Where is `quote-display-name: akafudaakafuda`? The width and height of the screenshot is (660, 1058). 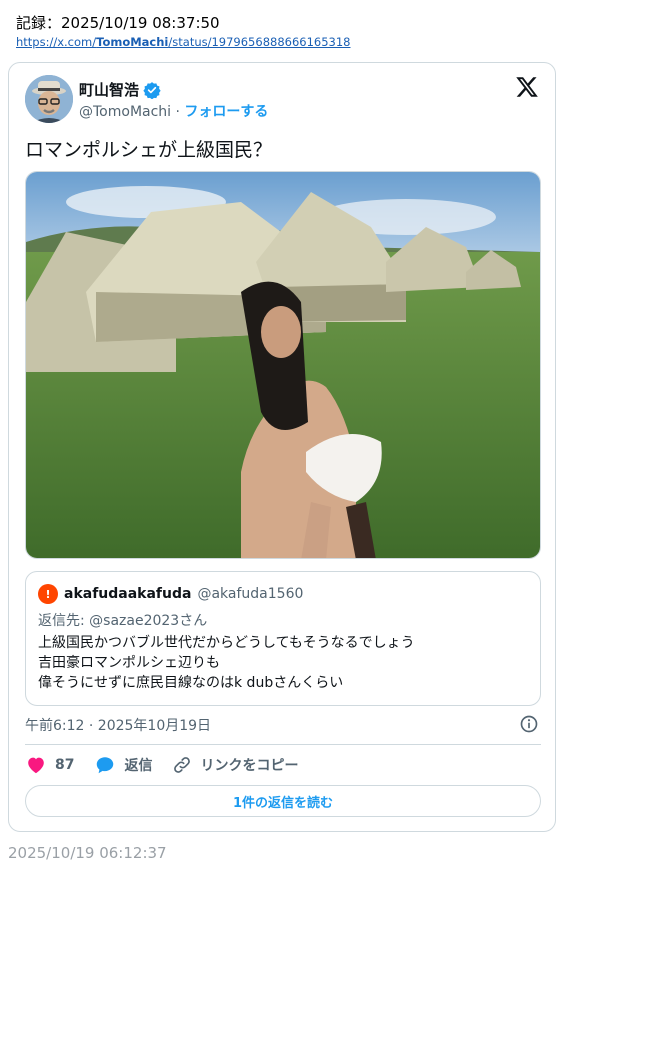 quote-display-name: akafudaakafuda is located at coordinates (127, 594).